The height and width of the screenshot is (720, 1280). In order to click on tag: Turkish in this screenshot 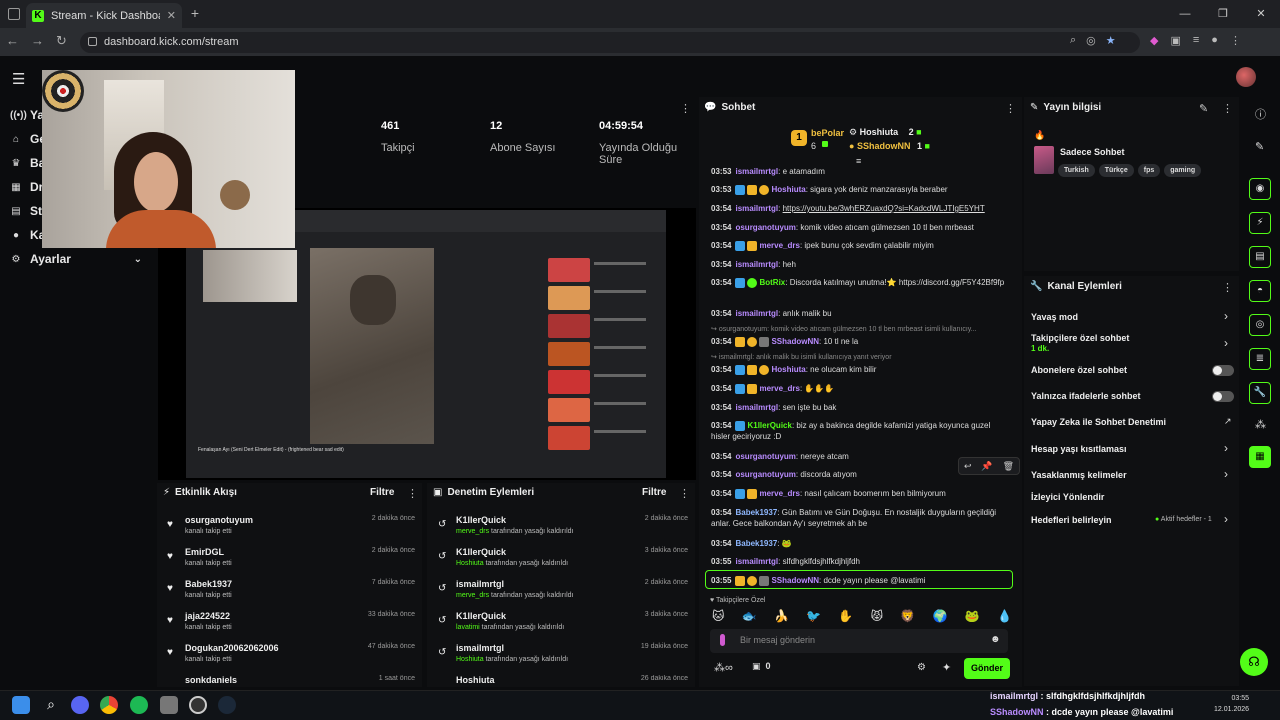, I will do `click(1076, 170)`.